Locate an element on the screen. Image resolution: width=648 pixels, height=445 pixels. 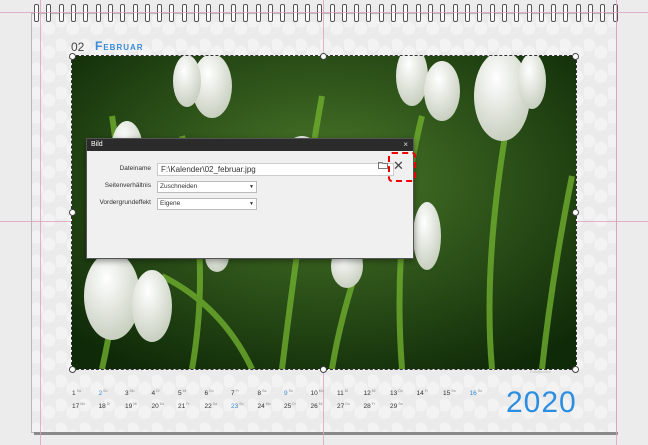
calendar-day: 11Di is located at coordinates (342, 393).